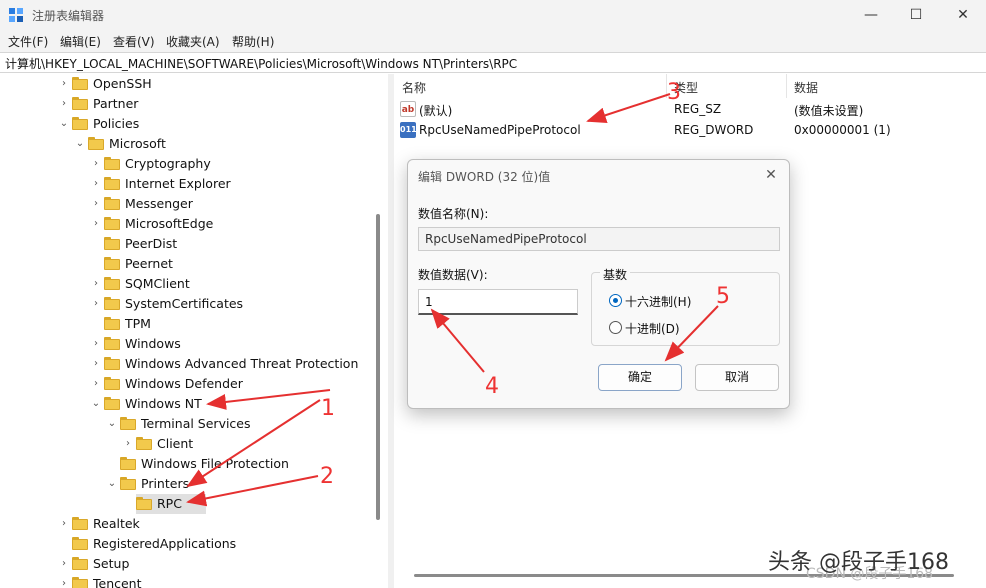 This screenshot has width=986, height=588. I want to click on arrow-1b, so click(253, 443).